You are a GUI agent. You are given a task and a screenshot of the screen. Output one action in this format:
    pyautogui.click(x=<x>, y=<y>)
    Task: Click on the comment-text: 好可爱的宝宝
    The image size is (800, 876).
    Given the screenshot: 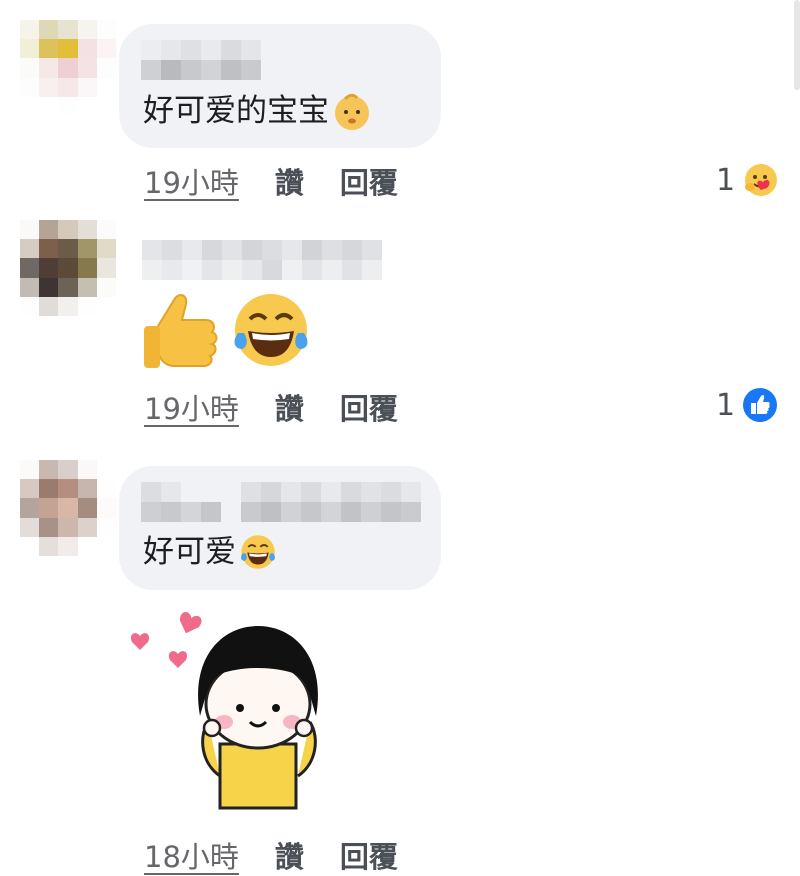 What is the action you would take?
    pyautogui.click(x=258, y=111)
    